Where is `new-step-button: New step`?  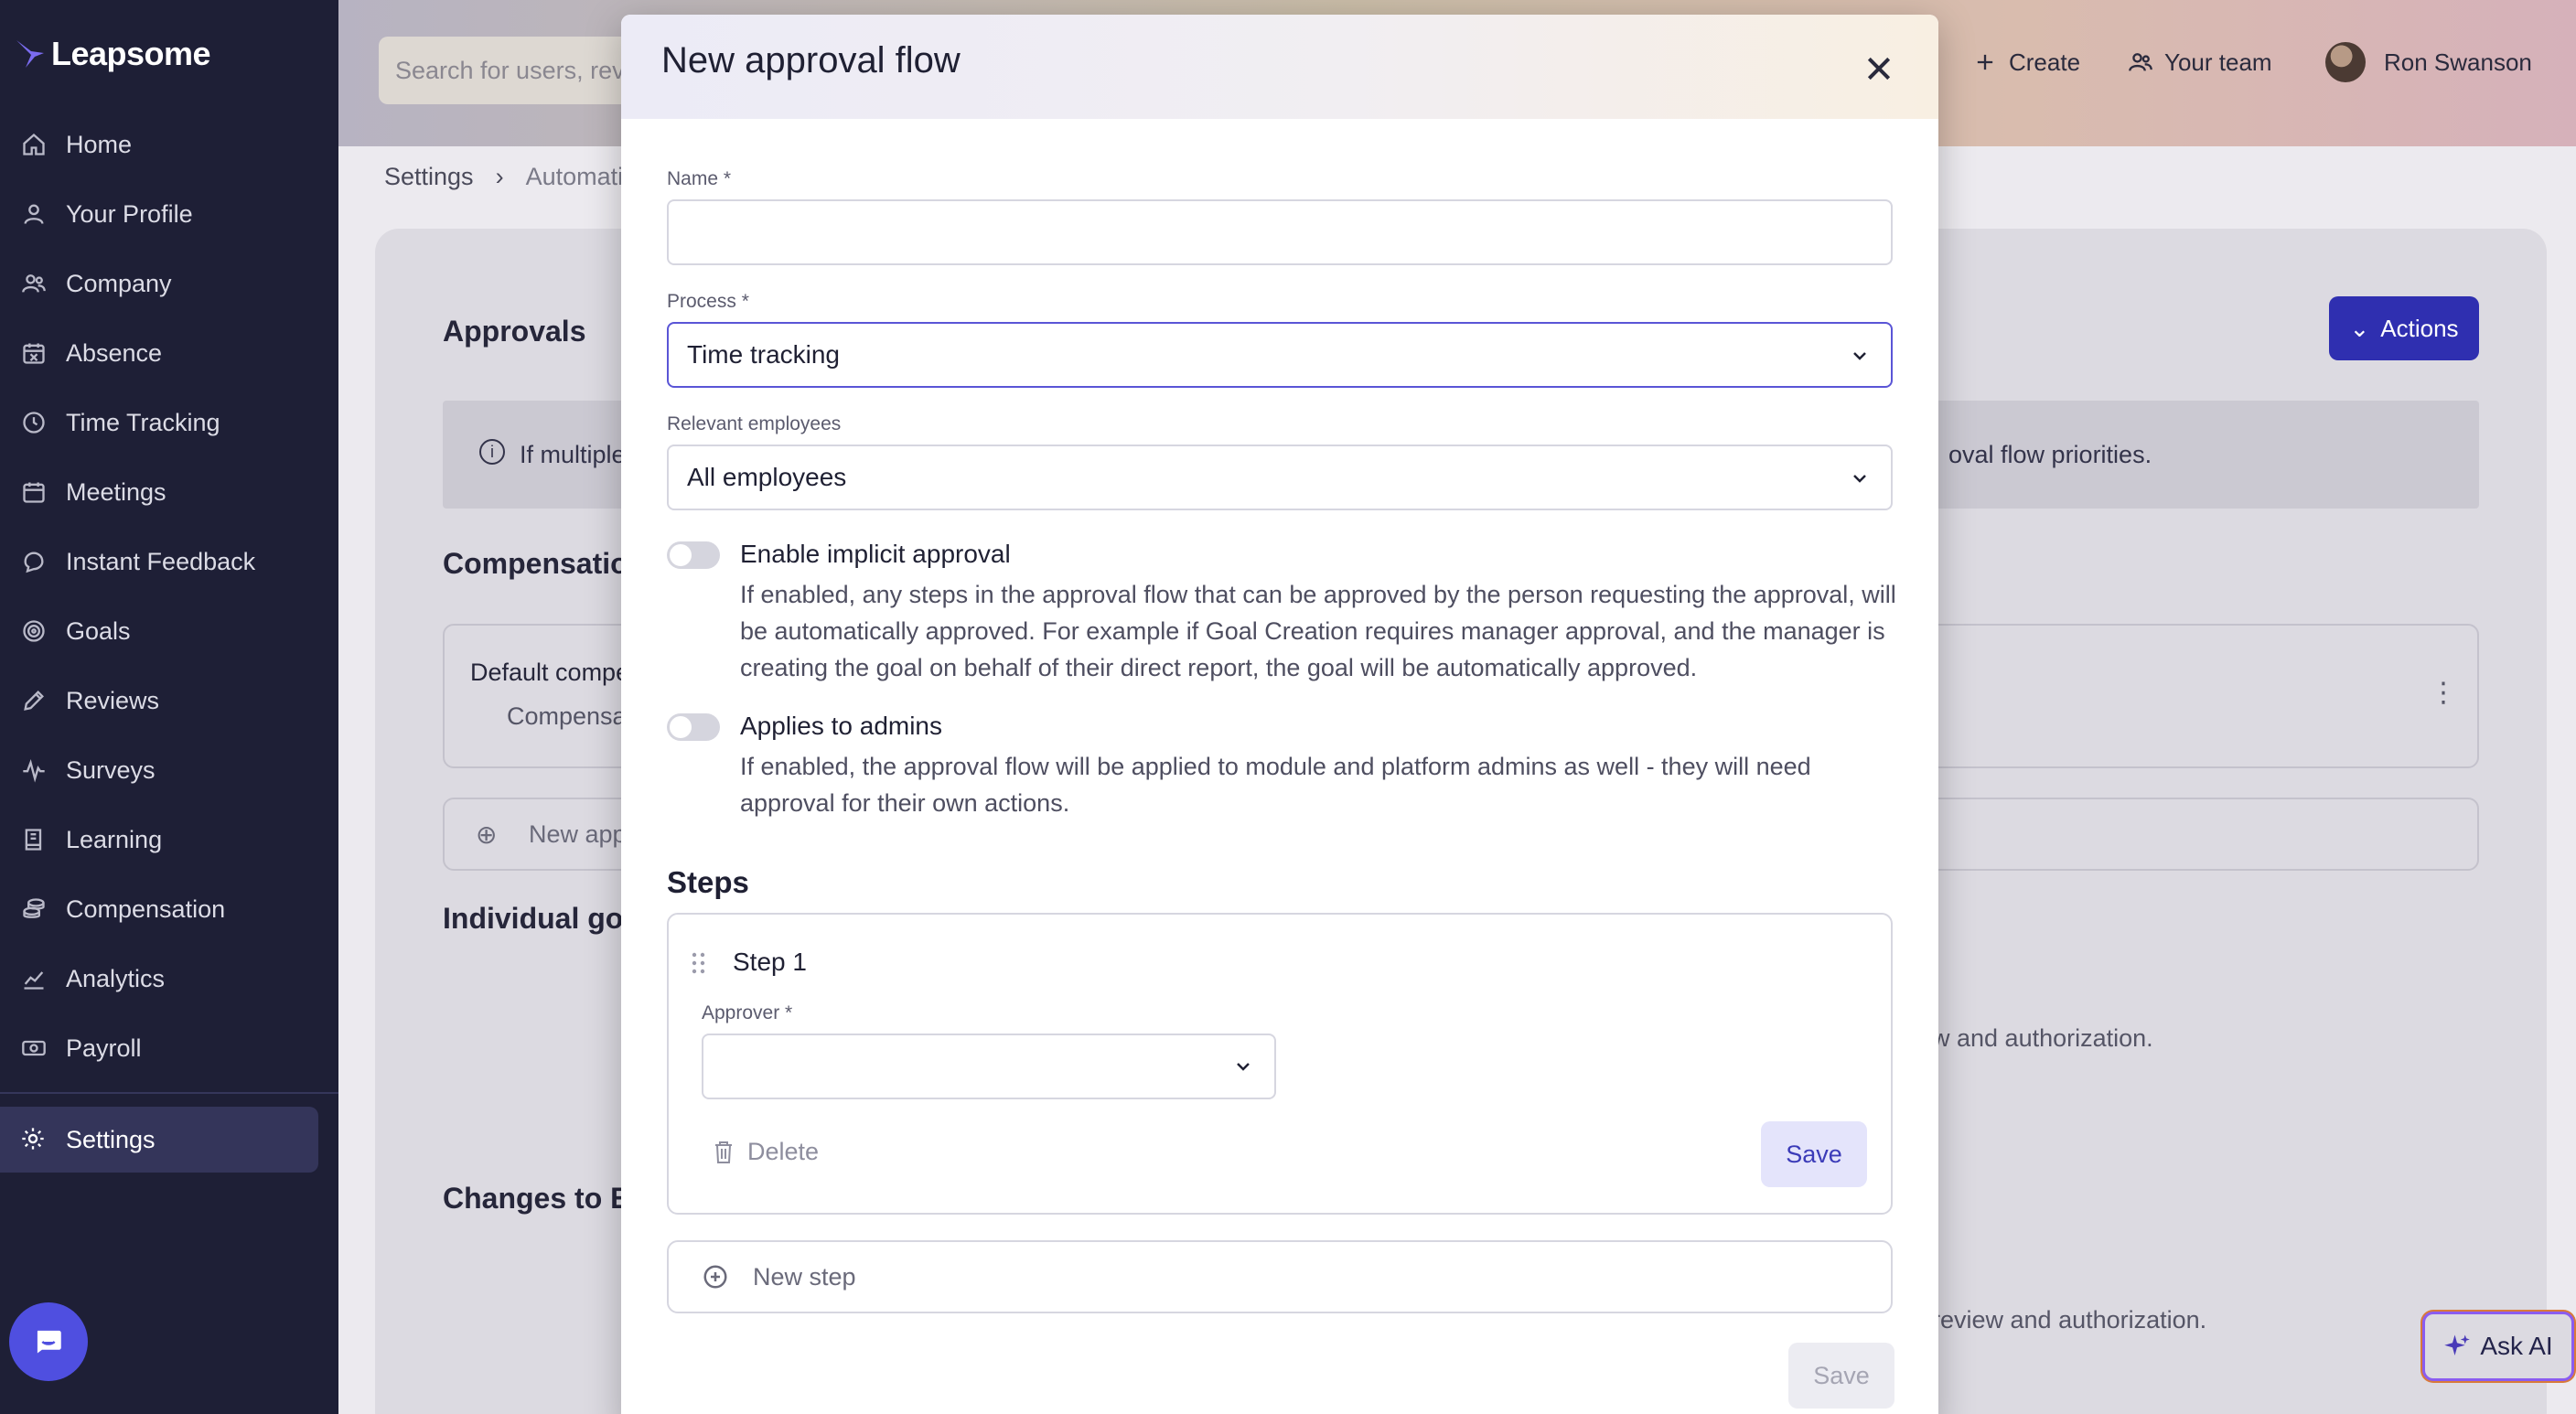
new-step-button: New step is located at coordinates (1280, 1276).